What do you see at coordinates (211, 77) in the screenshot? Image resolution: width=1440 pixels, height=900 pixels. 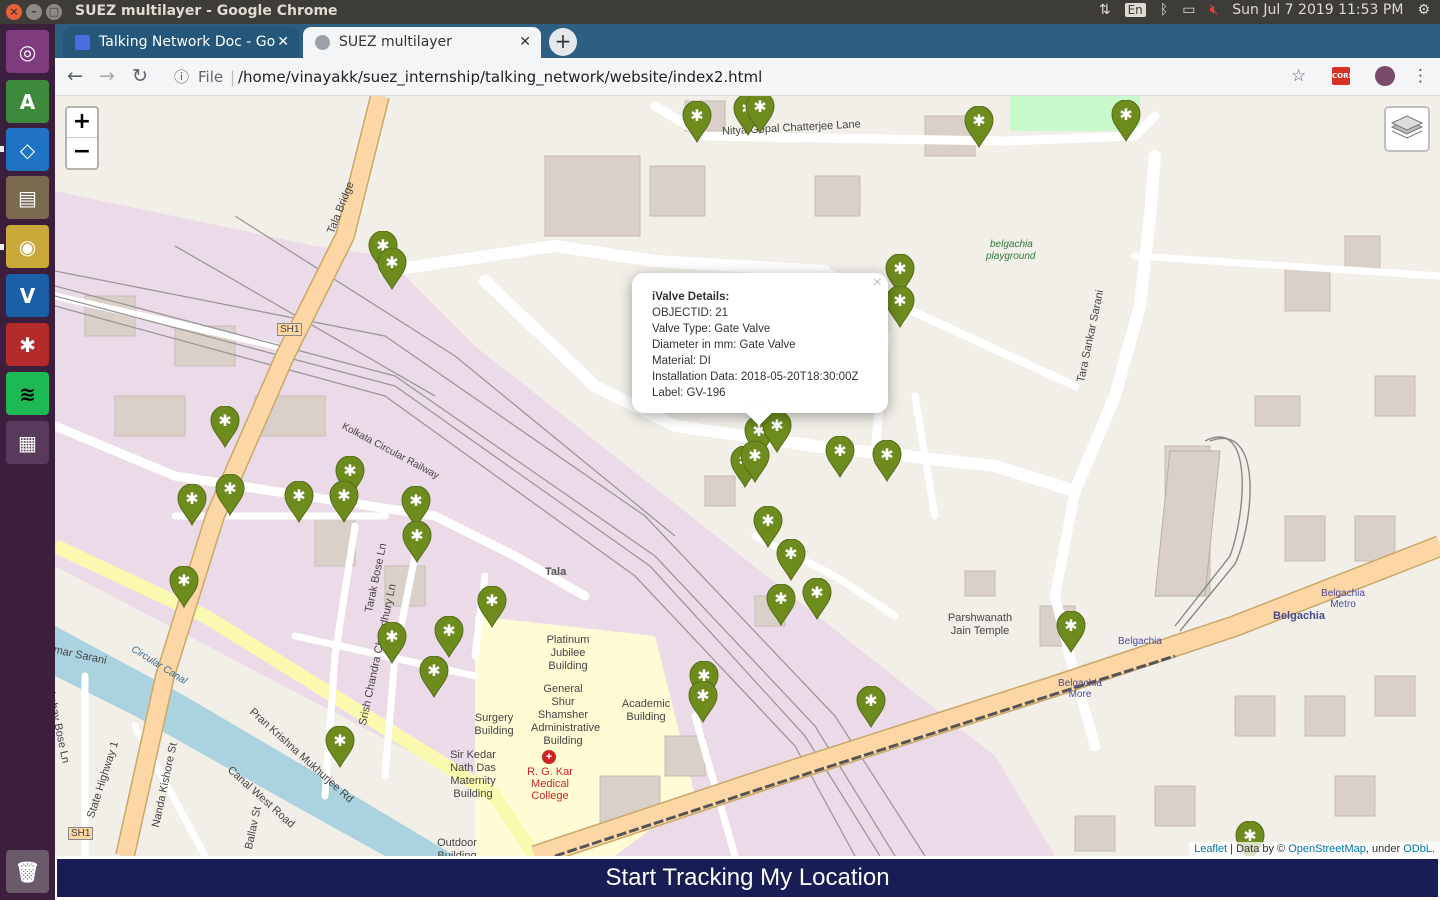 I see `url-scheme: File` at bounding box center [211, 77].